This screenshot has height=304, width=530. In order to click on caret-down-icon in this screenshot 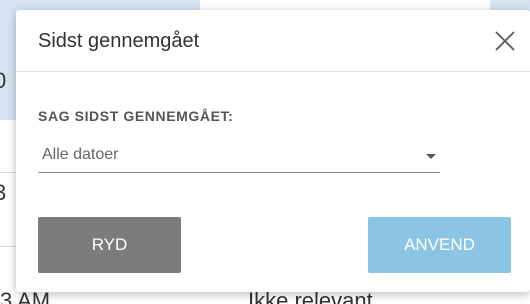, I will do `click(431, 156)`.